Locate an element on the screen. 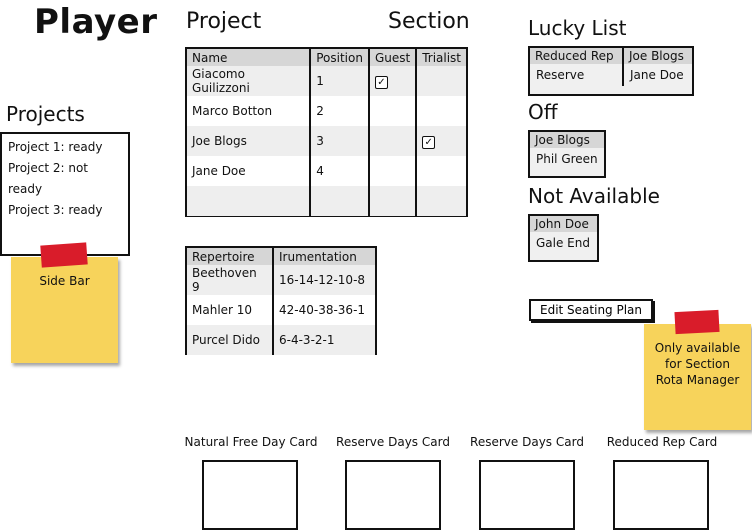  not-available-title: Not Available is located at coordinates (594, 196).